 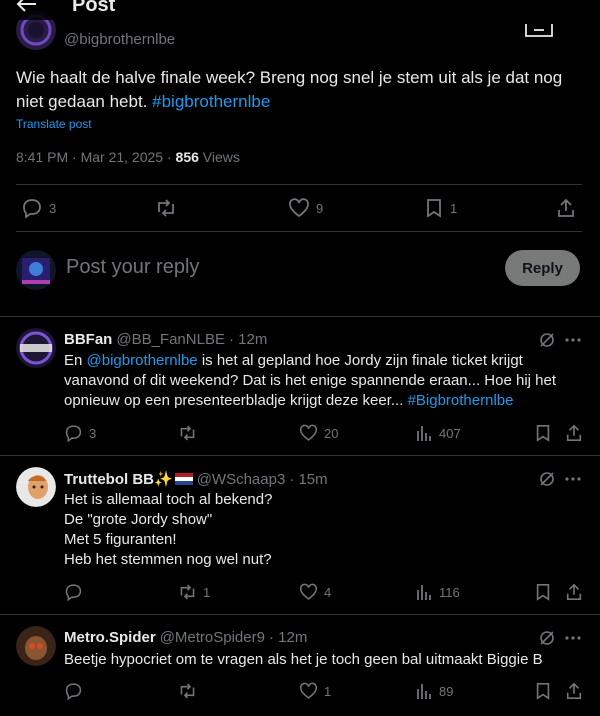 What do you see at coordinates (170, 339) in the screenshot?
I see `comment-author-handle: @BB_FanNLBE` at bounding box center [170, 339].